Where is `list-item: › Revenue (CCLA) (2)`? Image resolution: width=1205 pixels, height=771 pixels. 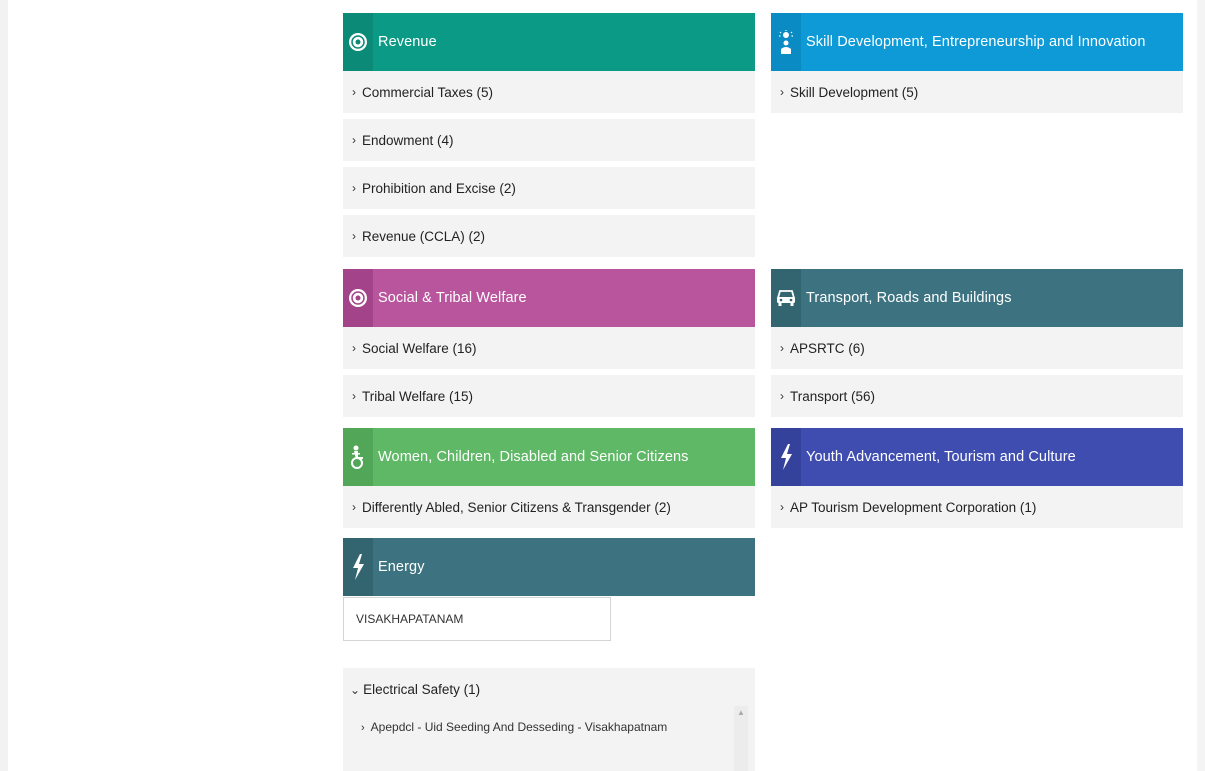
list-item: › Revenue (CCLA) (2) is located at coordinates (549, 236).